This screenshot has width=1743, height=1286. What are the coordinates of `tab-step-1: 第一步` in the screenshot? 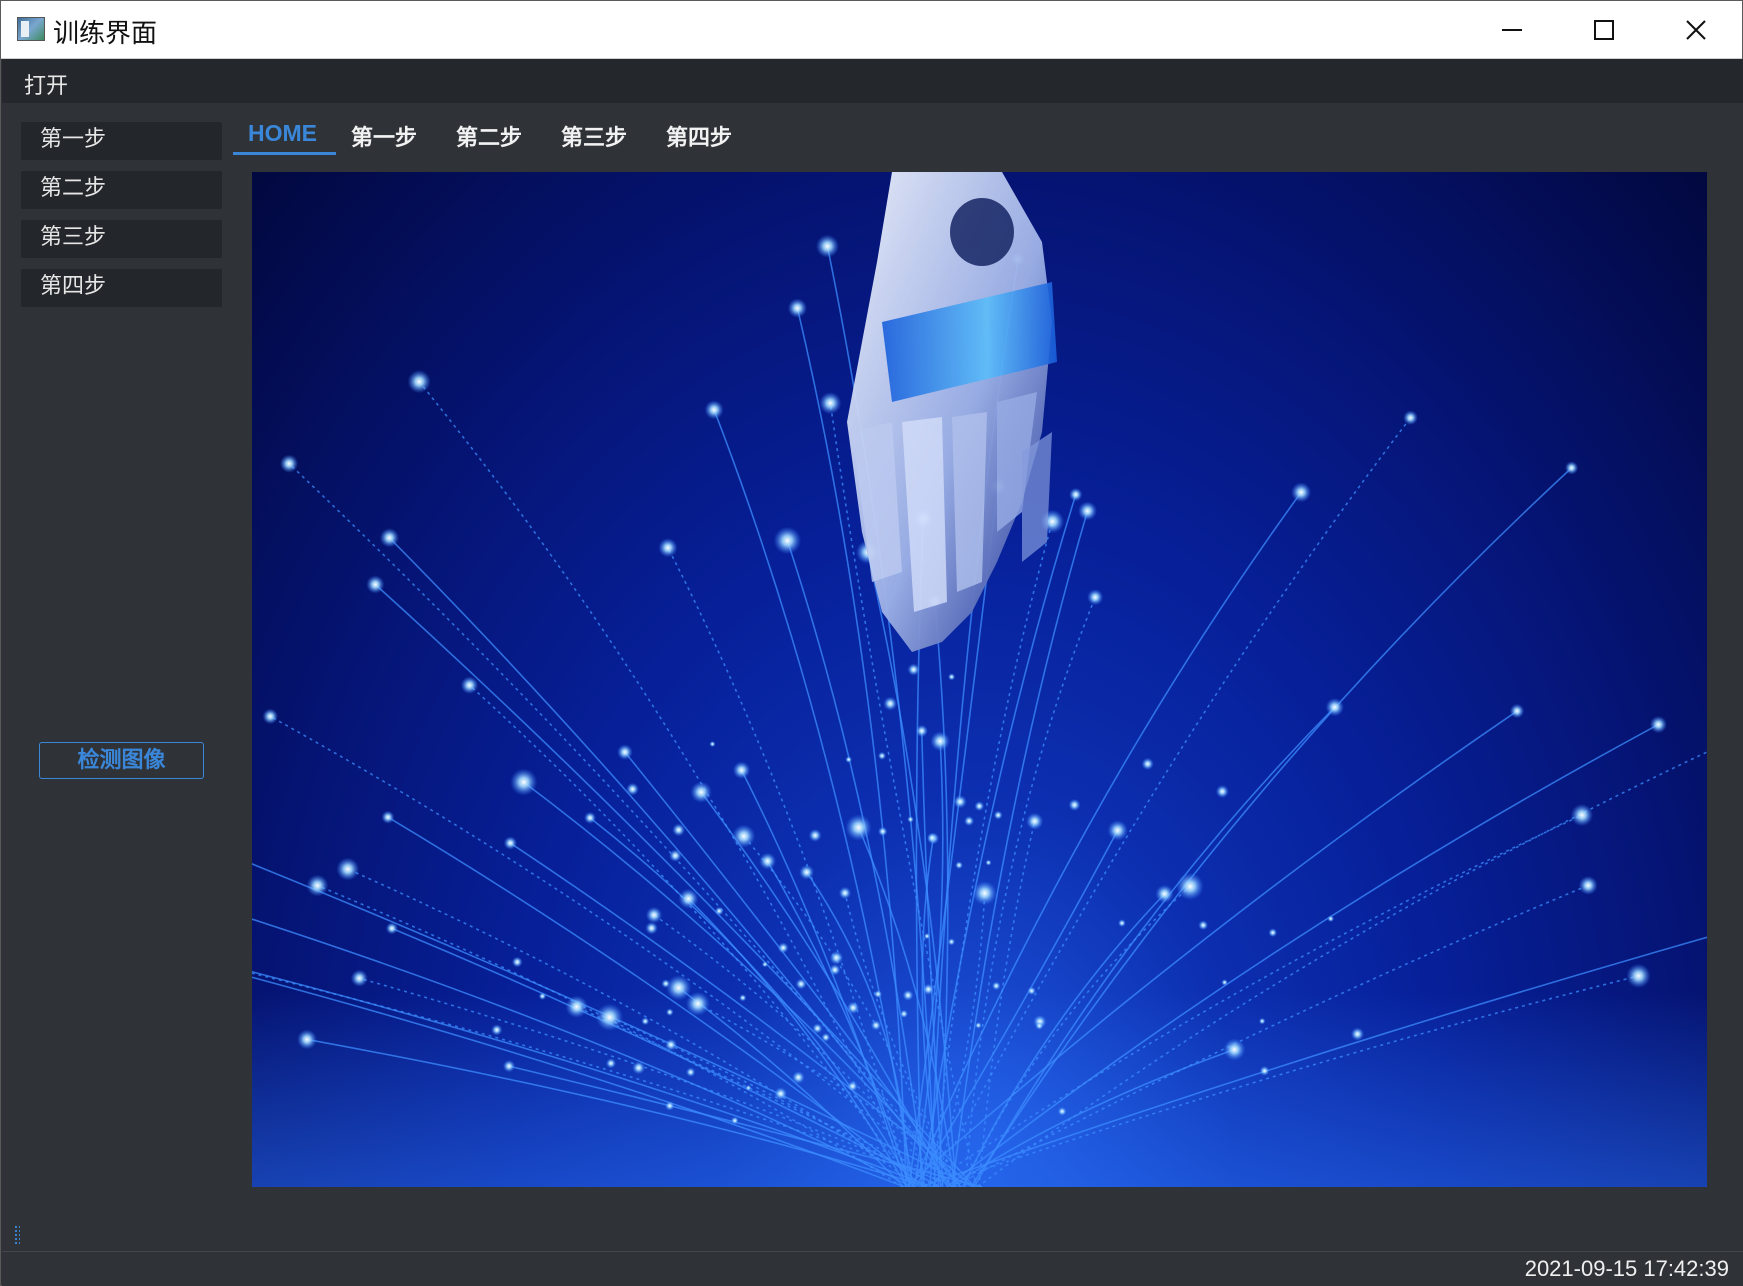 It's located at (384, 138).